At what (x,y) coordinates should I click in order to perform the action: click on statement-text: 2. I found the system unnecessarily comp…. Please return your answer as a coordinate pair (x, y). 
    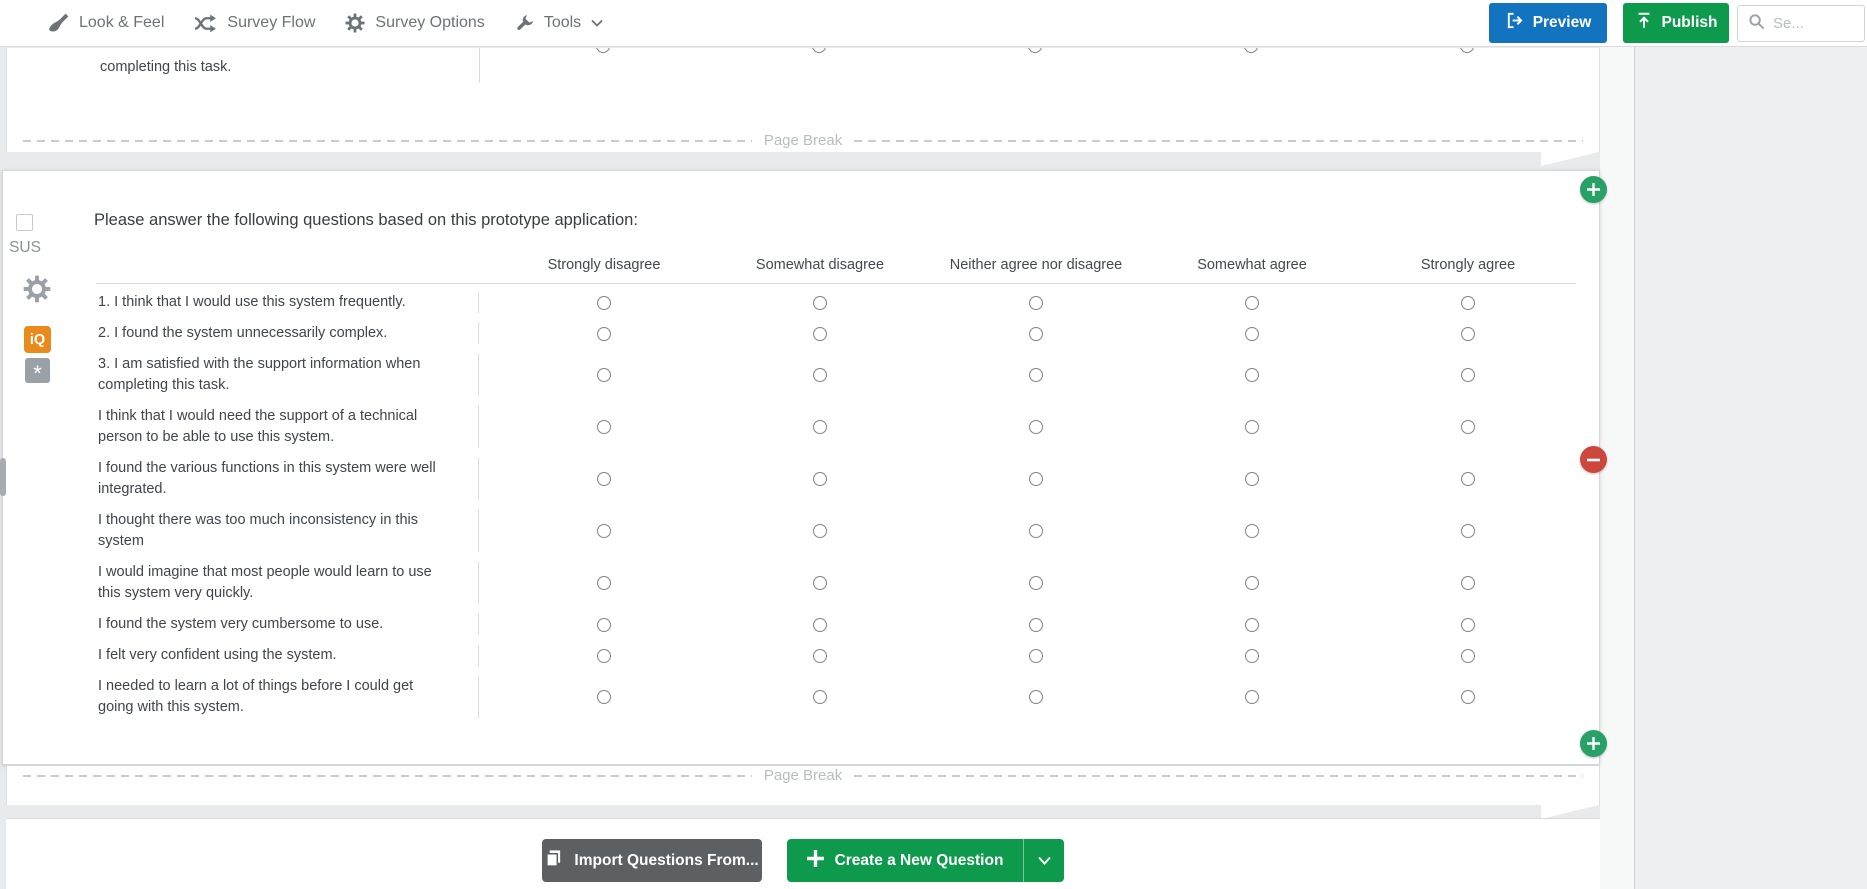
    Looking at the image, I should click on (287, 333).